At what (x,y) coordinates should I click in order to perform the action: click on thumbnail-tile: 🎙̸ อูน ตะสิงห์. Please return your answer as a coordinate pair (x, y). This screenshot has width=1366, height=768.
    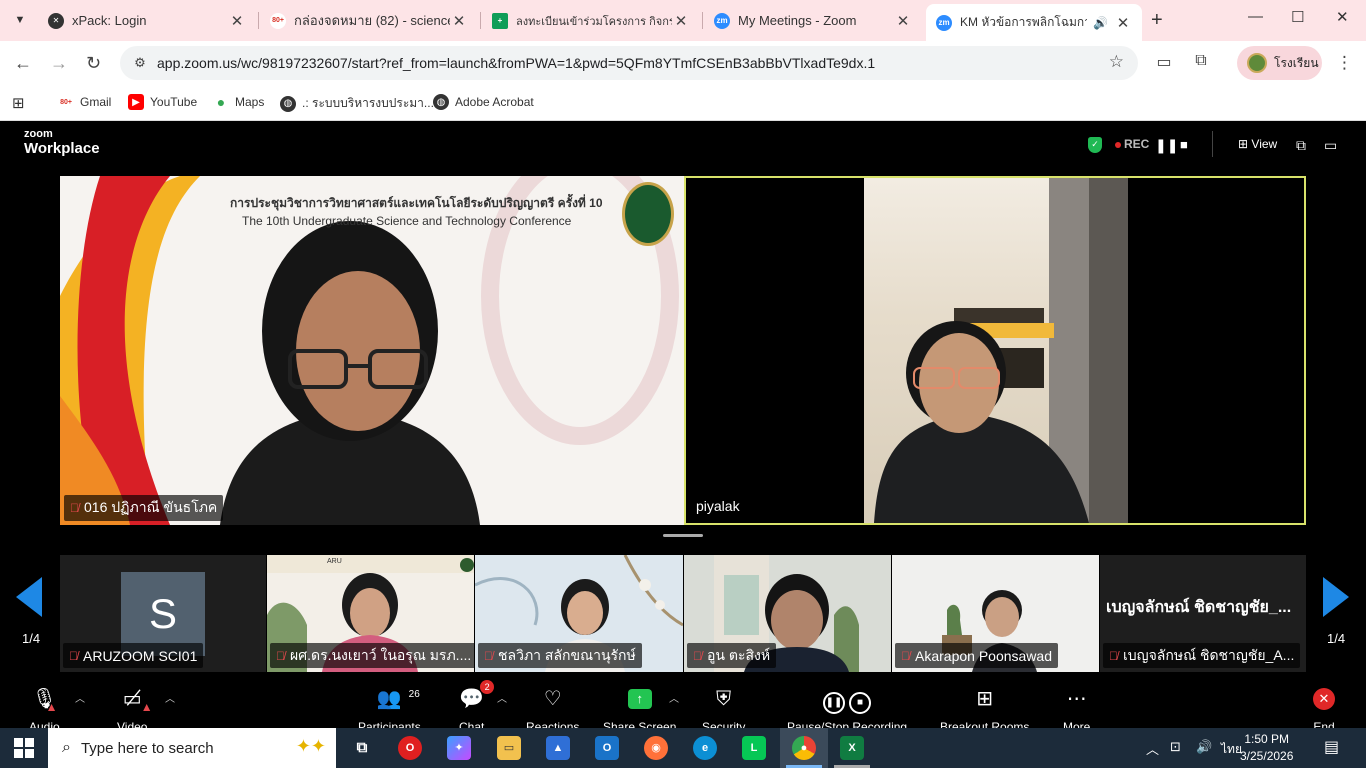
    Looking at the image, I should click on (787, 613).